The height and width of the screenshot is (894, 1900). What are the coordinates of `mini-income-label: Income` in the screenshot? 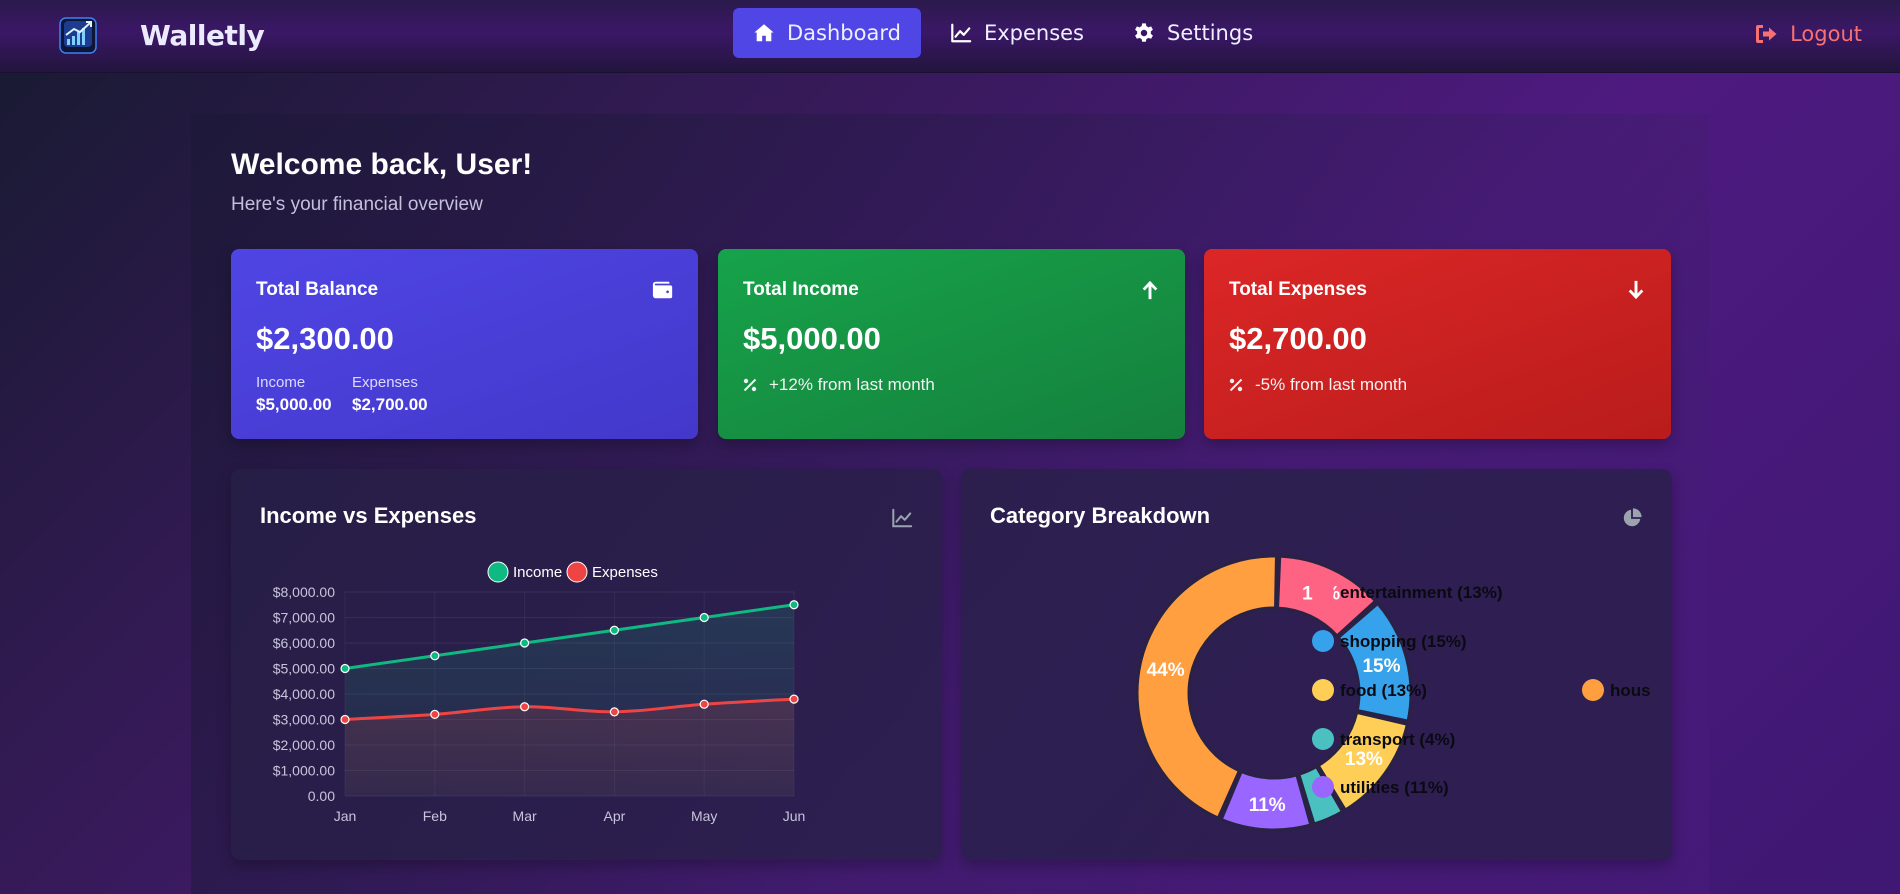 It's located at (281, 382).